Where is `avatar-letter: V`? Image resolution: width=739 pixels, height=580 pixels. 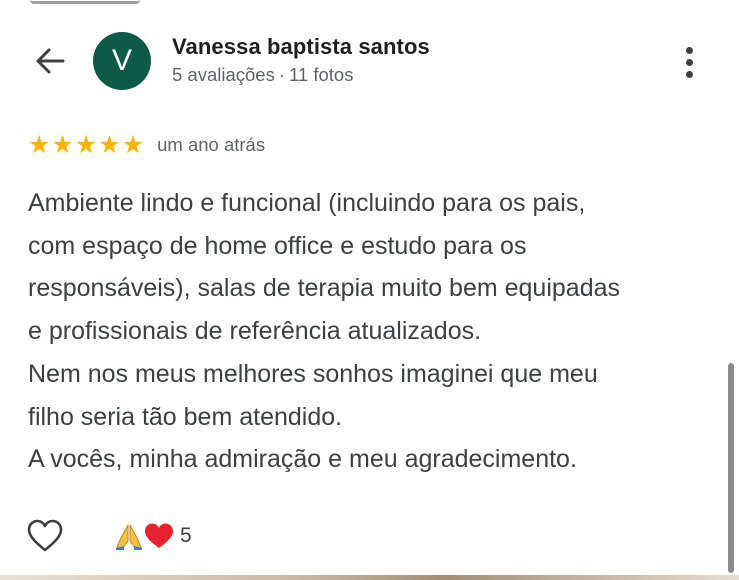 avatar-letter: V is located at coordinates (121, 60).